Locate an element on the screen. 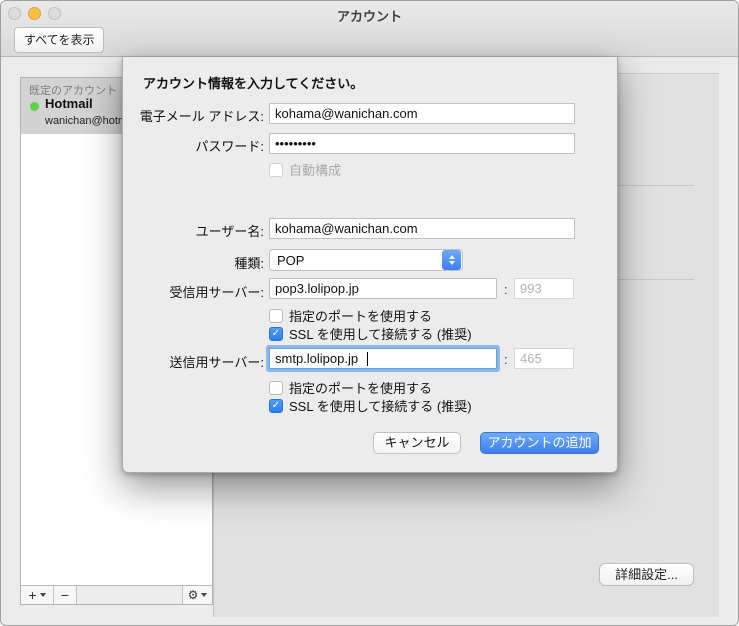 The image size is (739, 626). password-label: パスワード: is located at coordinates (229, 146).